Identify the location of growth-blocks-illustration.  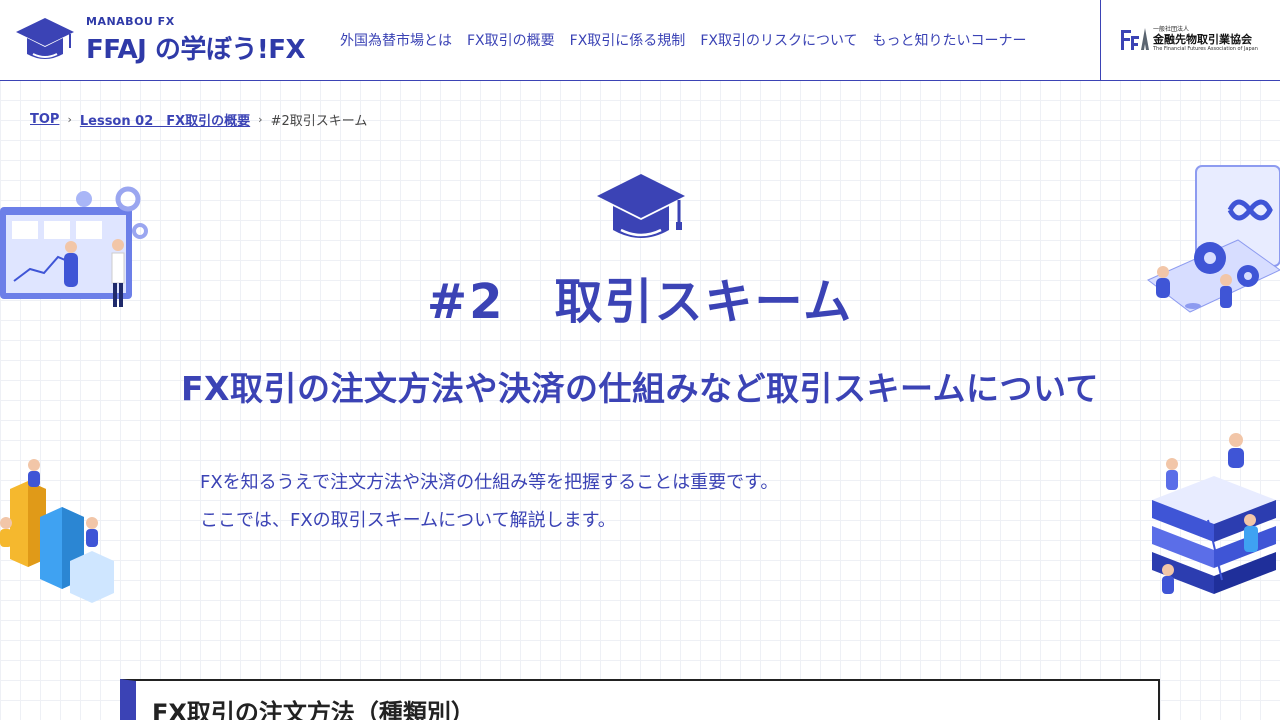
(57, 531).